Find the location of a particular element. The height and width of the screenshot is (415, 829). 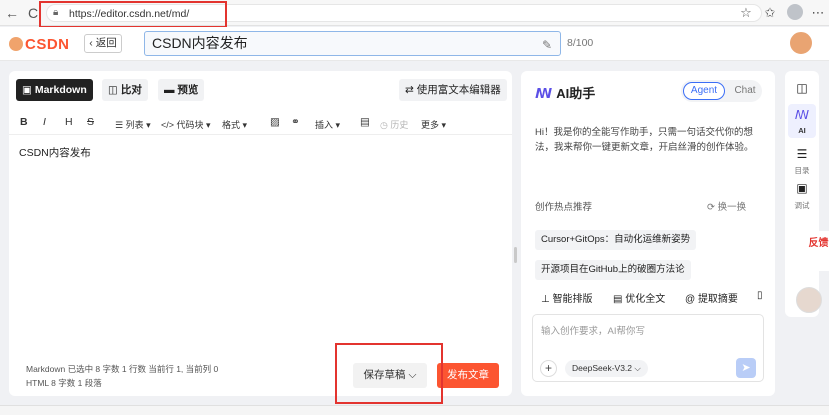

feedback-tab: 反馈 is located at coordinates (818, 251).